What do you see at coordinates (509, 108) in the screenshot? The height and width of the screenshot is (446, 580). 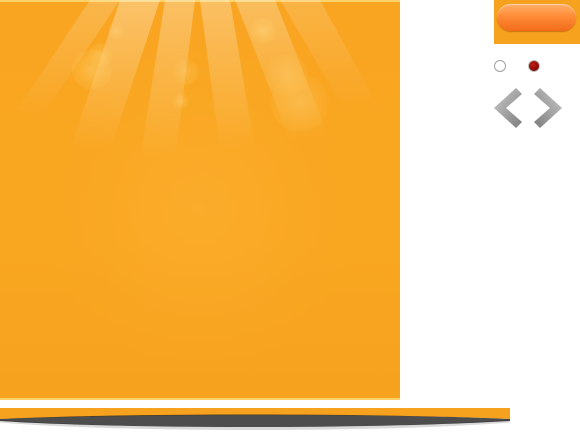 I see `chevron-left-icon` at bounding box center [509, 108].